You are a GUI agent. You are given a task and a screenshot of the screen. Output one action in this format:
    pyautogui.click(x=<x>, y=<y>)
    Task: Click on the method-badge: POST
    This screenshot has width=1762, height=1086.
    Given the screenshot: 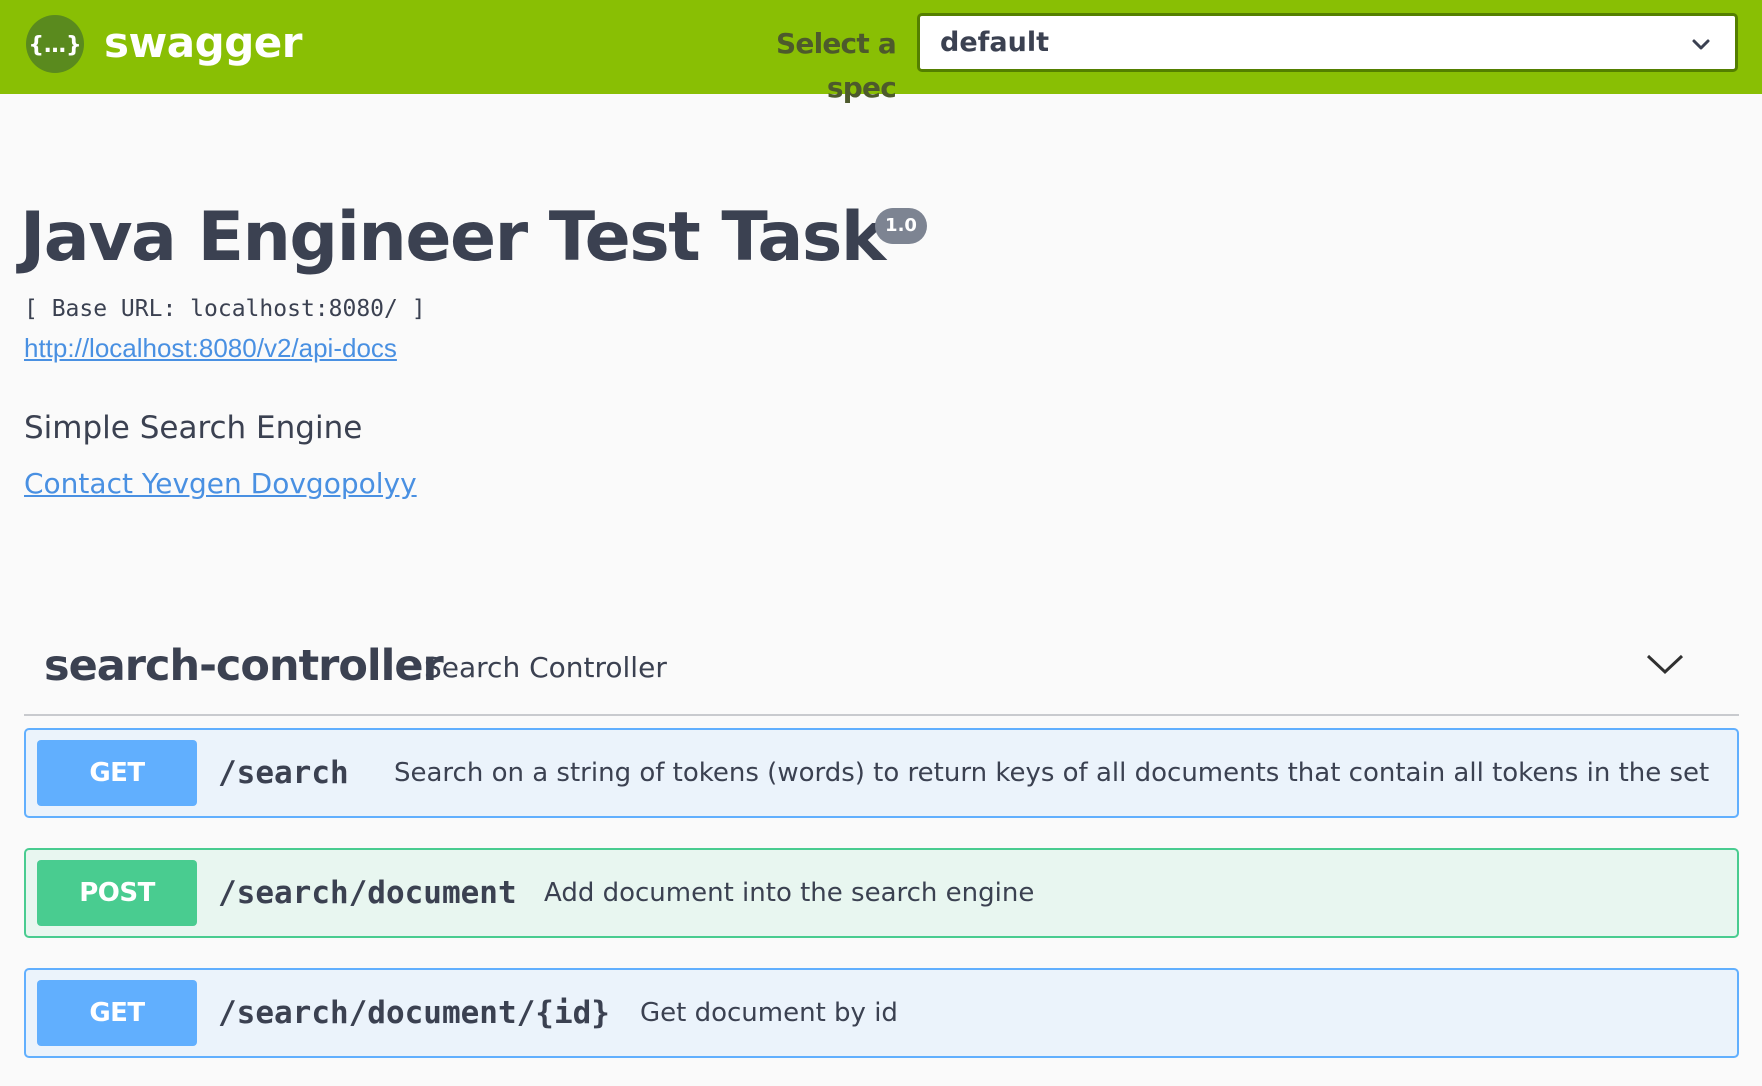 What is the action you would take?
    pyautogui.click(x=117, y=893)
    